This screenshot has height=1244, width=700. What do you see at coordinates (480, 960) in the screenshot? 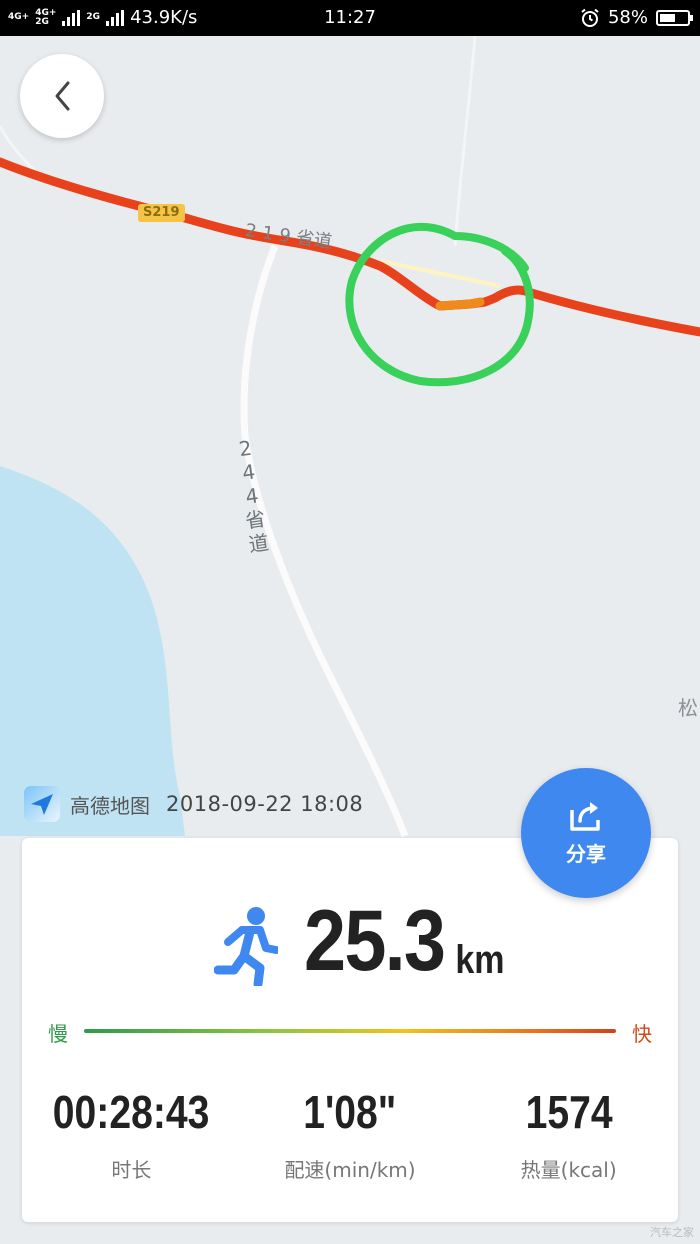
I see `distance-unit: km` at bounding box center [480, 960].